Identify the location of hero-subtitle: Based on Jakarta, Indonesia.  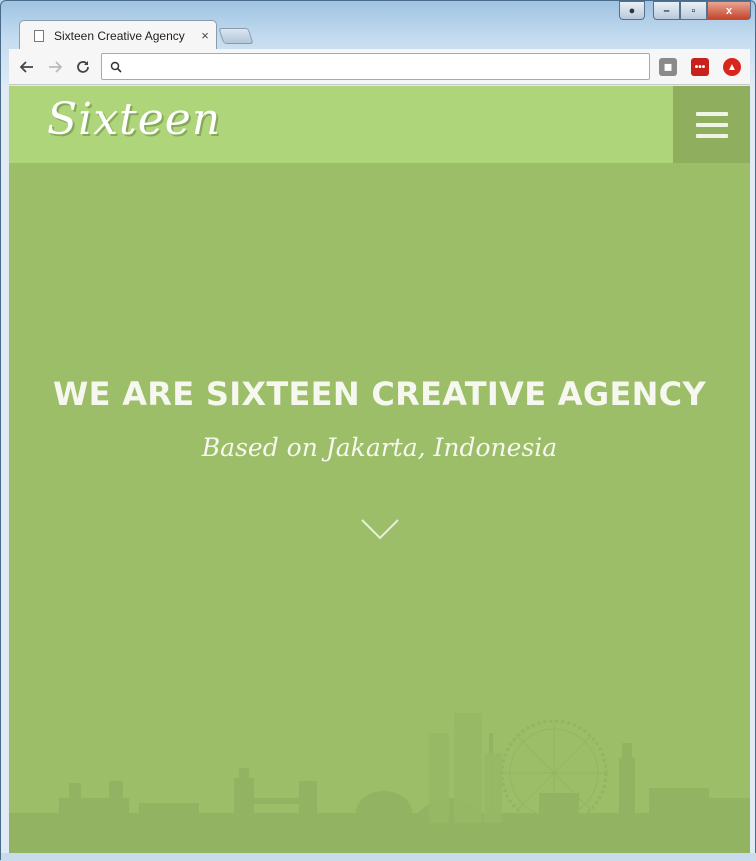
(379, 447).